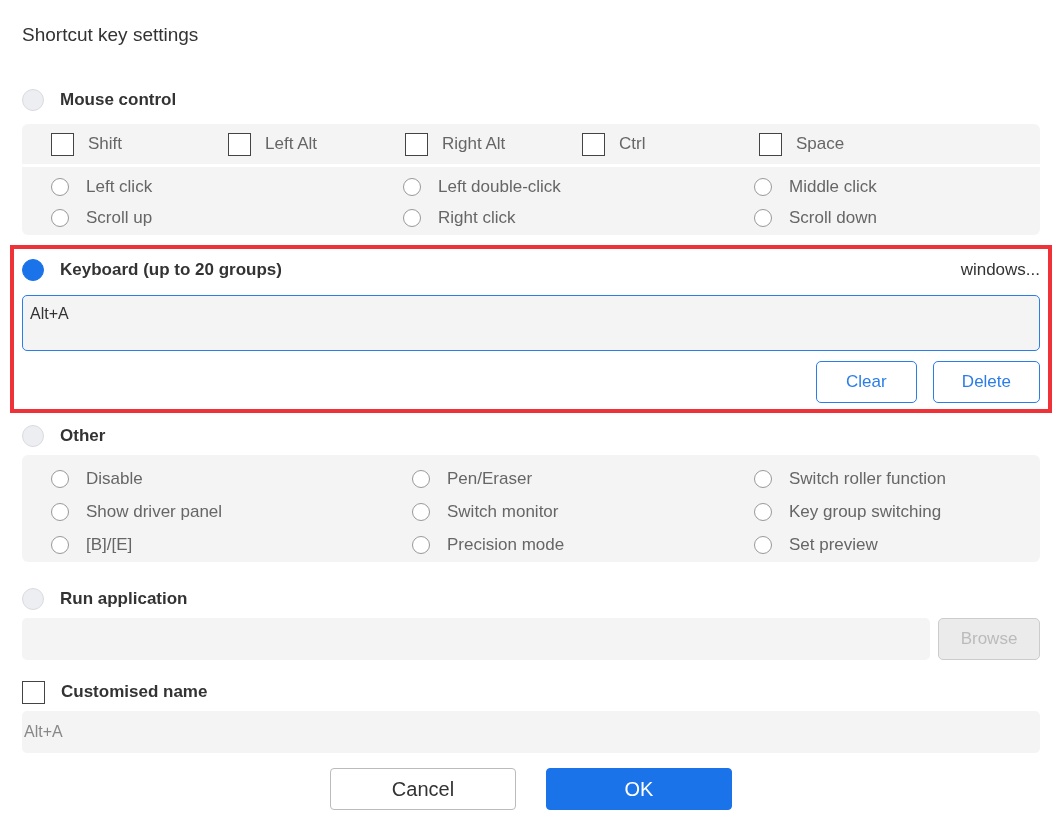 This screenshot has width=1056, height=830. Describe the element at coordinates (820, 144) in the screenshot. I see `option-label: Space` at that location.